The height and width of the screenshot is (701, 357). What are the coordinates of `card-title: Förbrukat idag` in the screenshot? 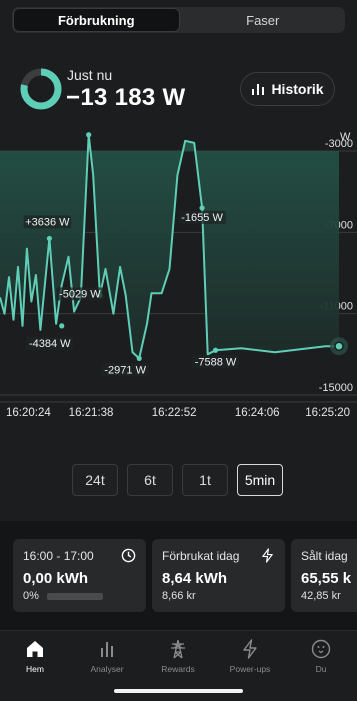 It's located at (201, 556).